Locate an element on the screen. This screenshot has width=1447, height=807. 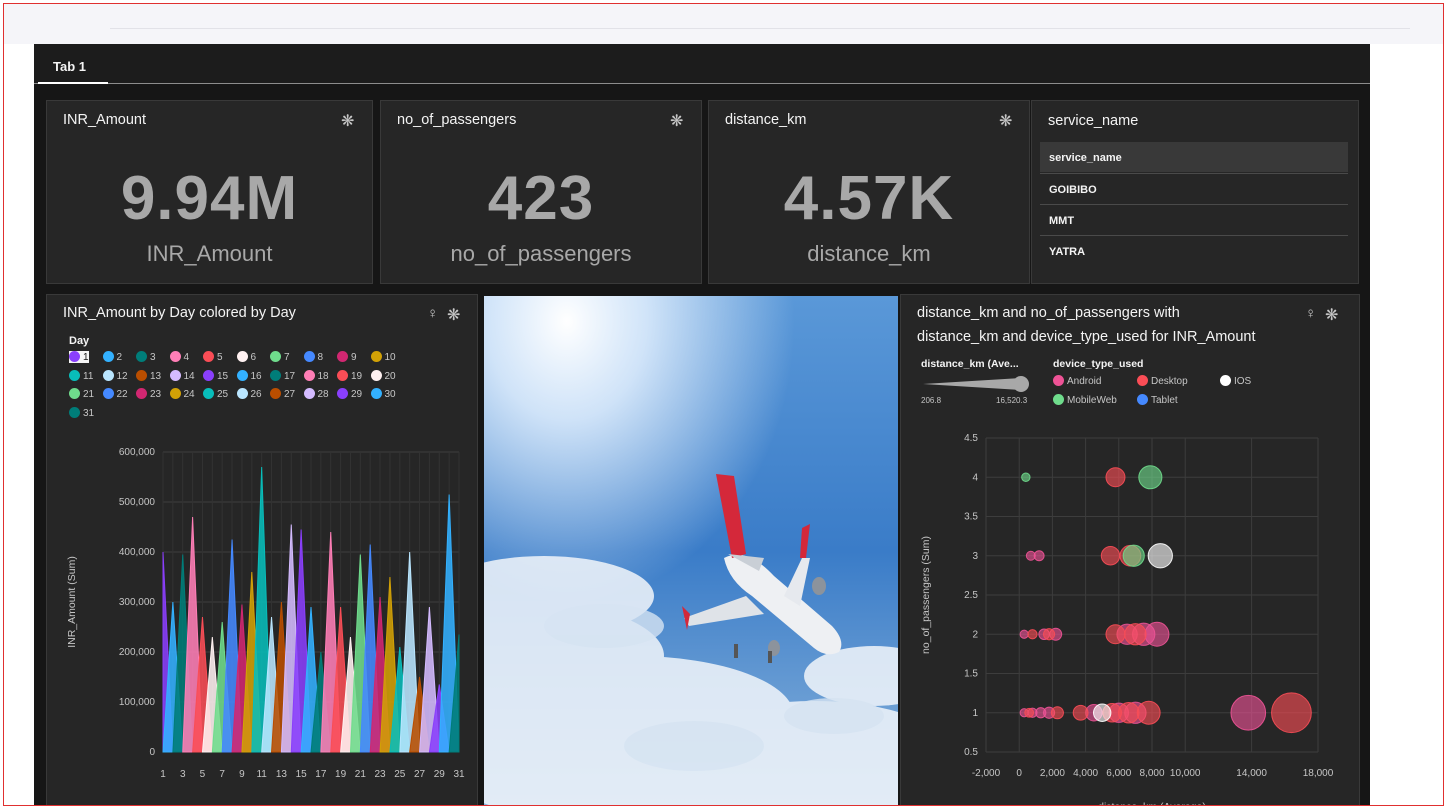
y-axis-title: no_of_passengers (Sum) is located at coordinates (926, 595).